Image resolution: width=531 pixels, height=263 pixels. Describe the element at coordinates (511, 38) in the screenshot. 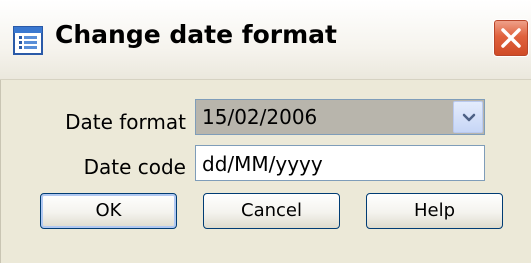

I see `close-button` at that location.